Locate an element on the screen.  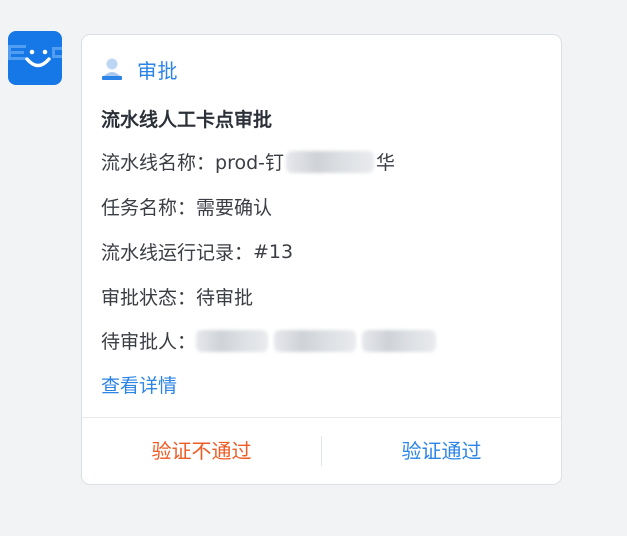
field-value: #13 is located at coordinates (273, 251).